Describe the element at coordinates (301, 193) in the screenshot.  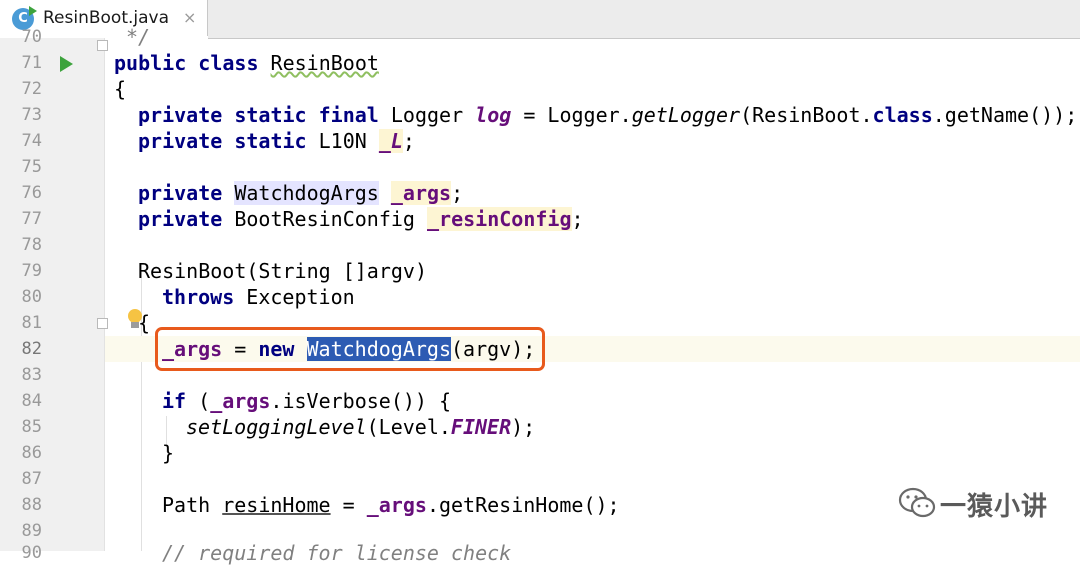
I see `code-text: private WatchdogArgs _args;` at that location.